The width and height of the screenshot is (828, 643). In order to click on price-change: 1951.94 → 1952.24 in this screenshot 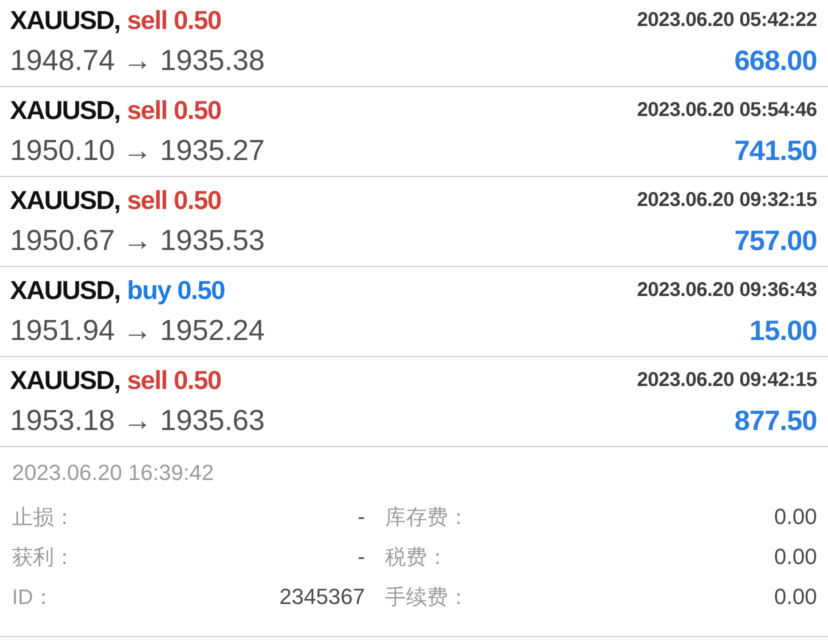, I will do `click(137, 331)`.